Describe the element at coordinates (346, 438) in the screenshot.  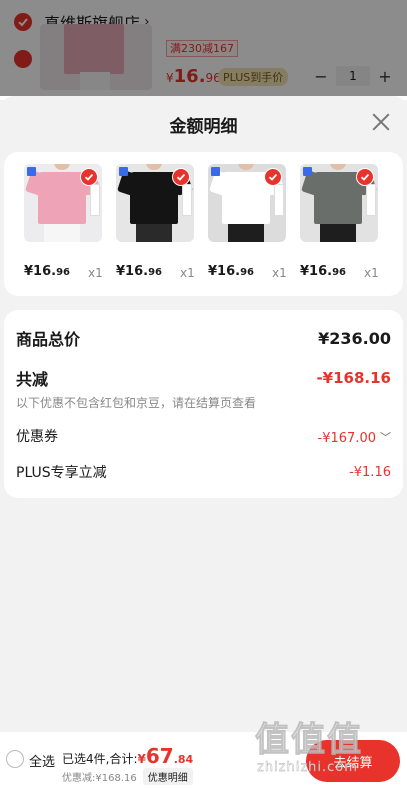
I see `coupon-value: -¥167.00` at that location.